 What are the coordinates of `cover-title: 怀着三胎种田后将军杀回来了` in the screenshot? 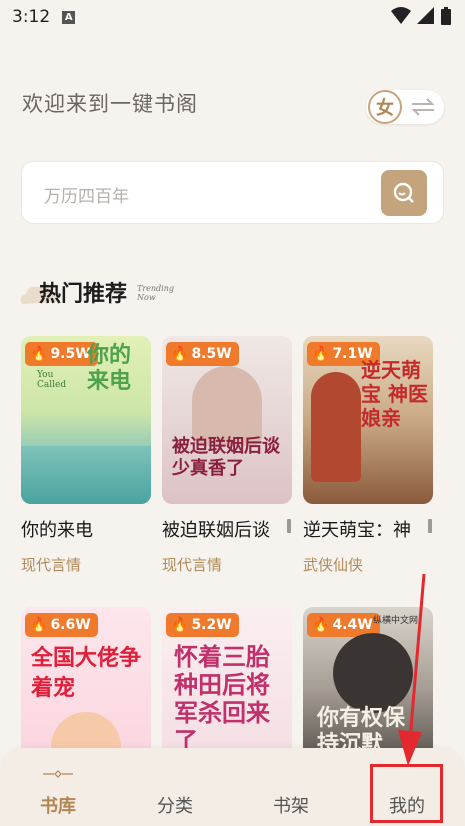 It's located at (222, 698).